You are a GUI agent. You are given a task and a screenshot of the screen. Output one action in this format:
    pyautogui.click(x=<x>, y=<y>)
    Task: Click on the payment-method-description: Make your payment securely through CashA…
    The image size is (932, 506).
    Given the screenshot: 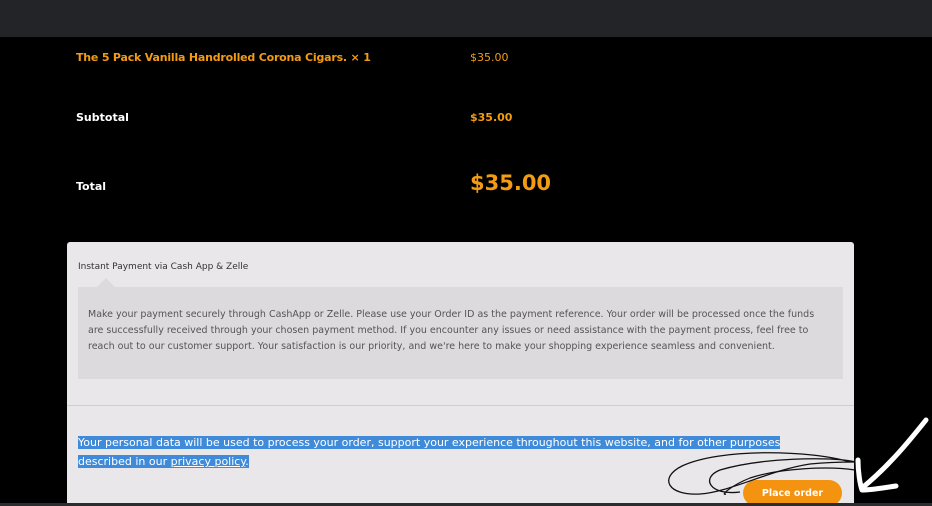 What is the action you would take?
    pyautogui.click(x=460, y=333)
    